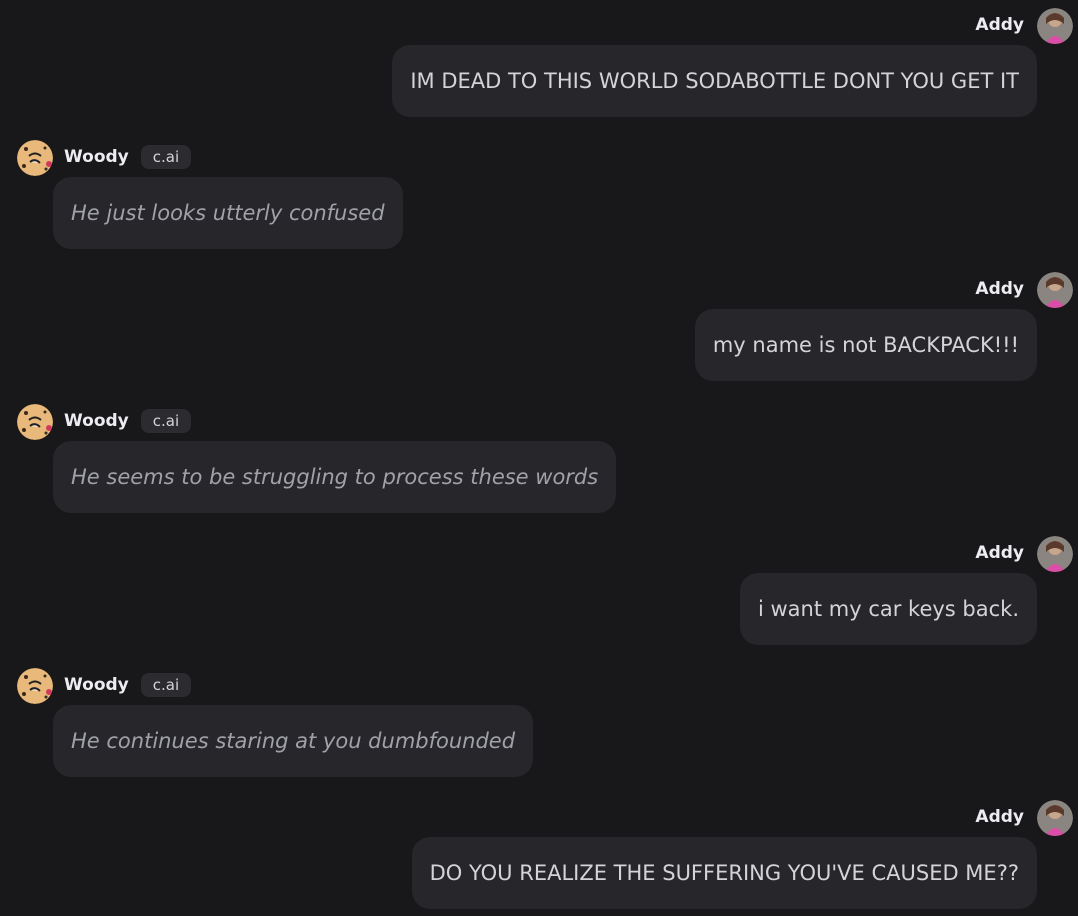 This screenshot has width=1078, height=916. I want to click on message-bubble: He just looks utterly confused, so click(228, 213).